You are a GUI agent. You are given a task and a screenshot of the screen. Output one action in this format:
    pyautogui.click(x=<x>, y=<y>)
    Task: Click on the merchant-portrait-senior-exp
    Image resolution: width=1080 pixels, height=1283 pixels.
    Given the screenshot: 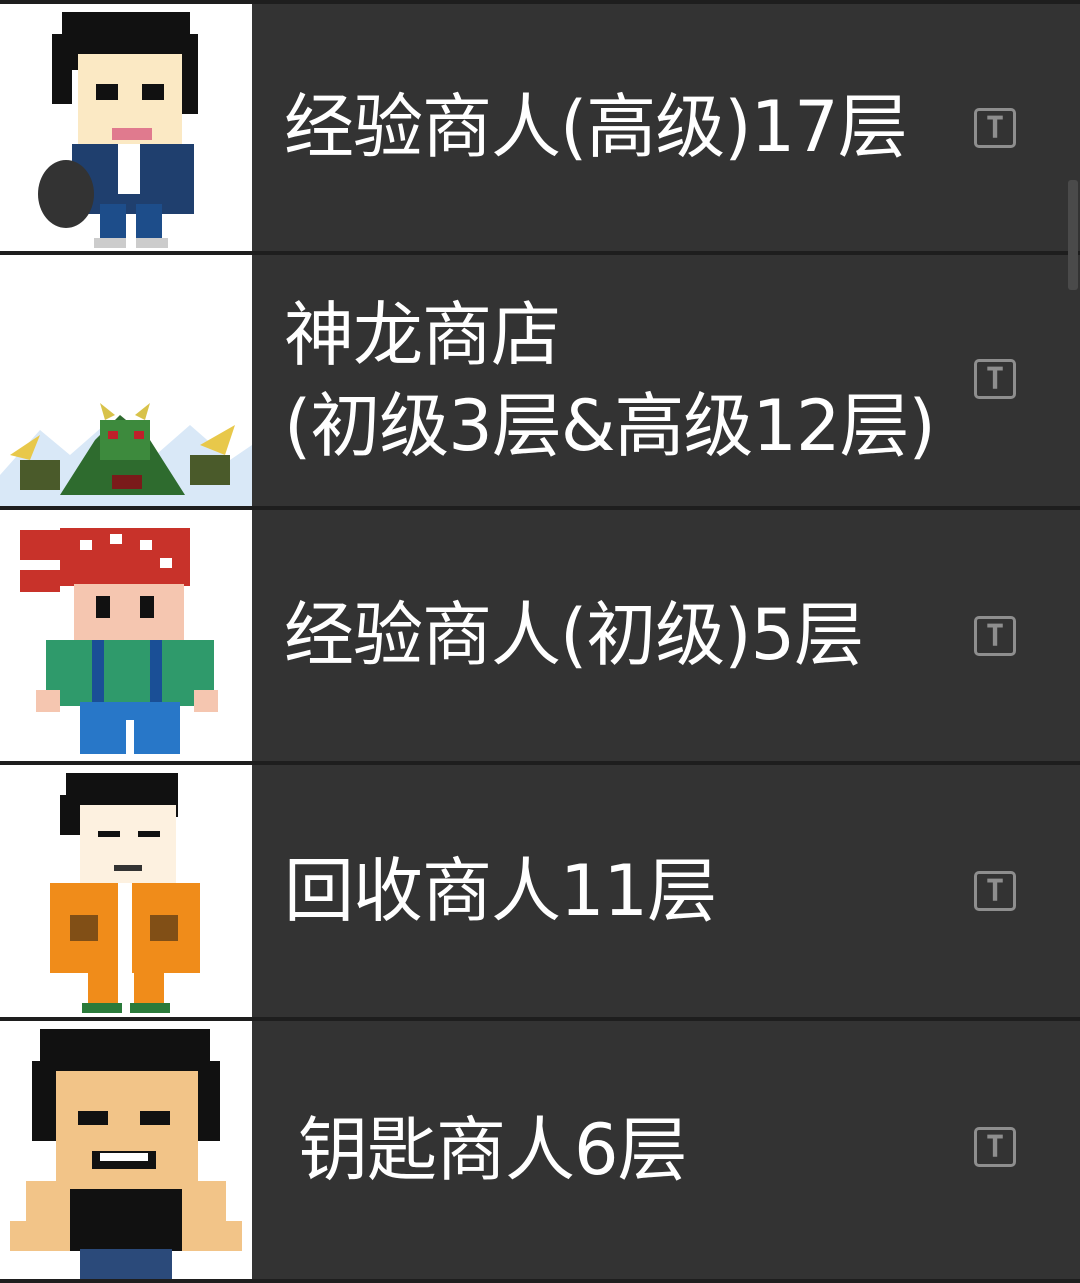 What is the action you would take?
    pyautogui.click(x=126, y=127)
    